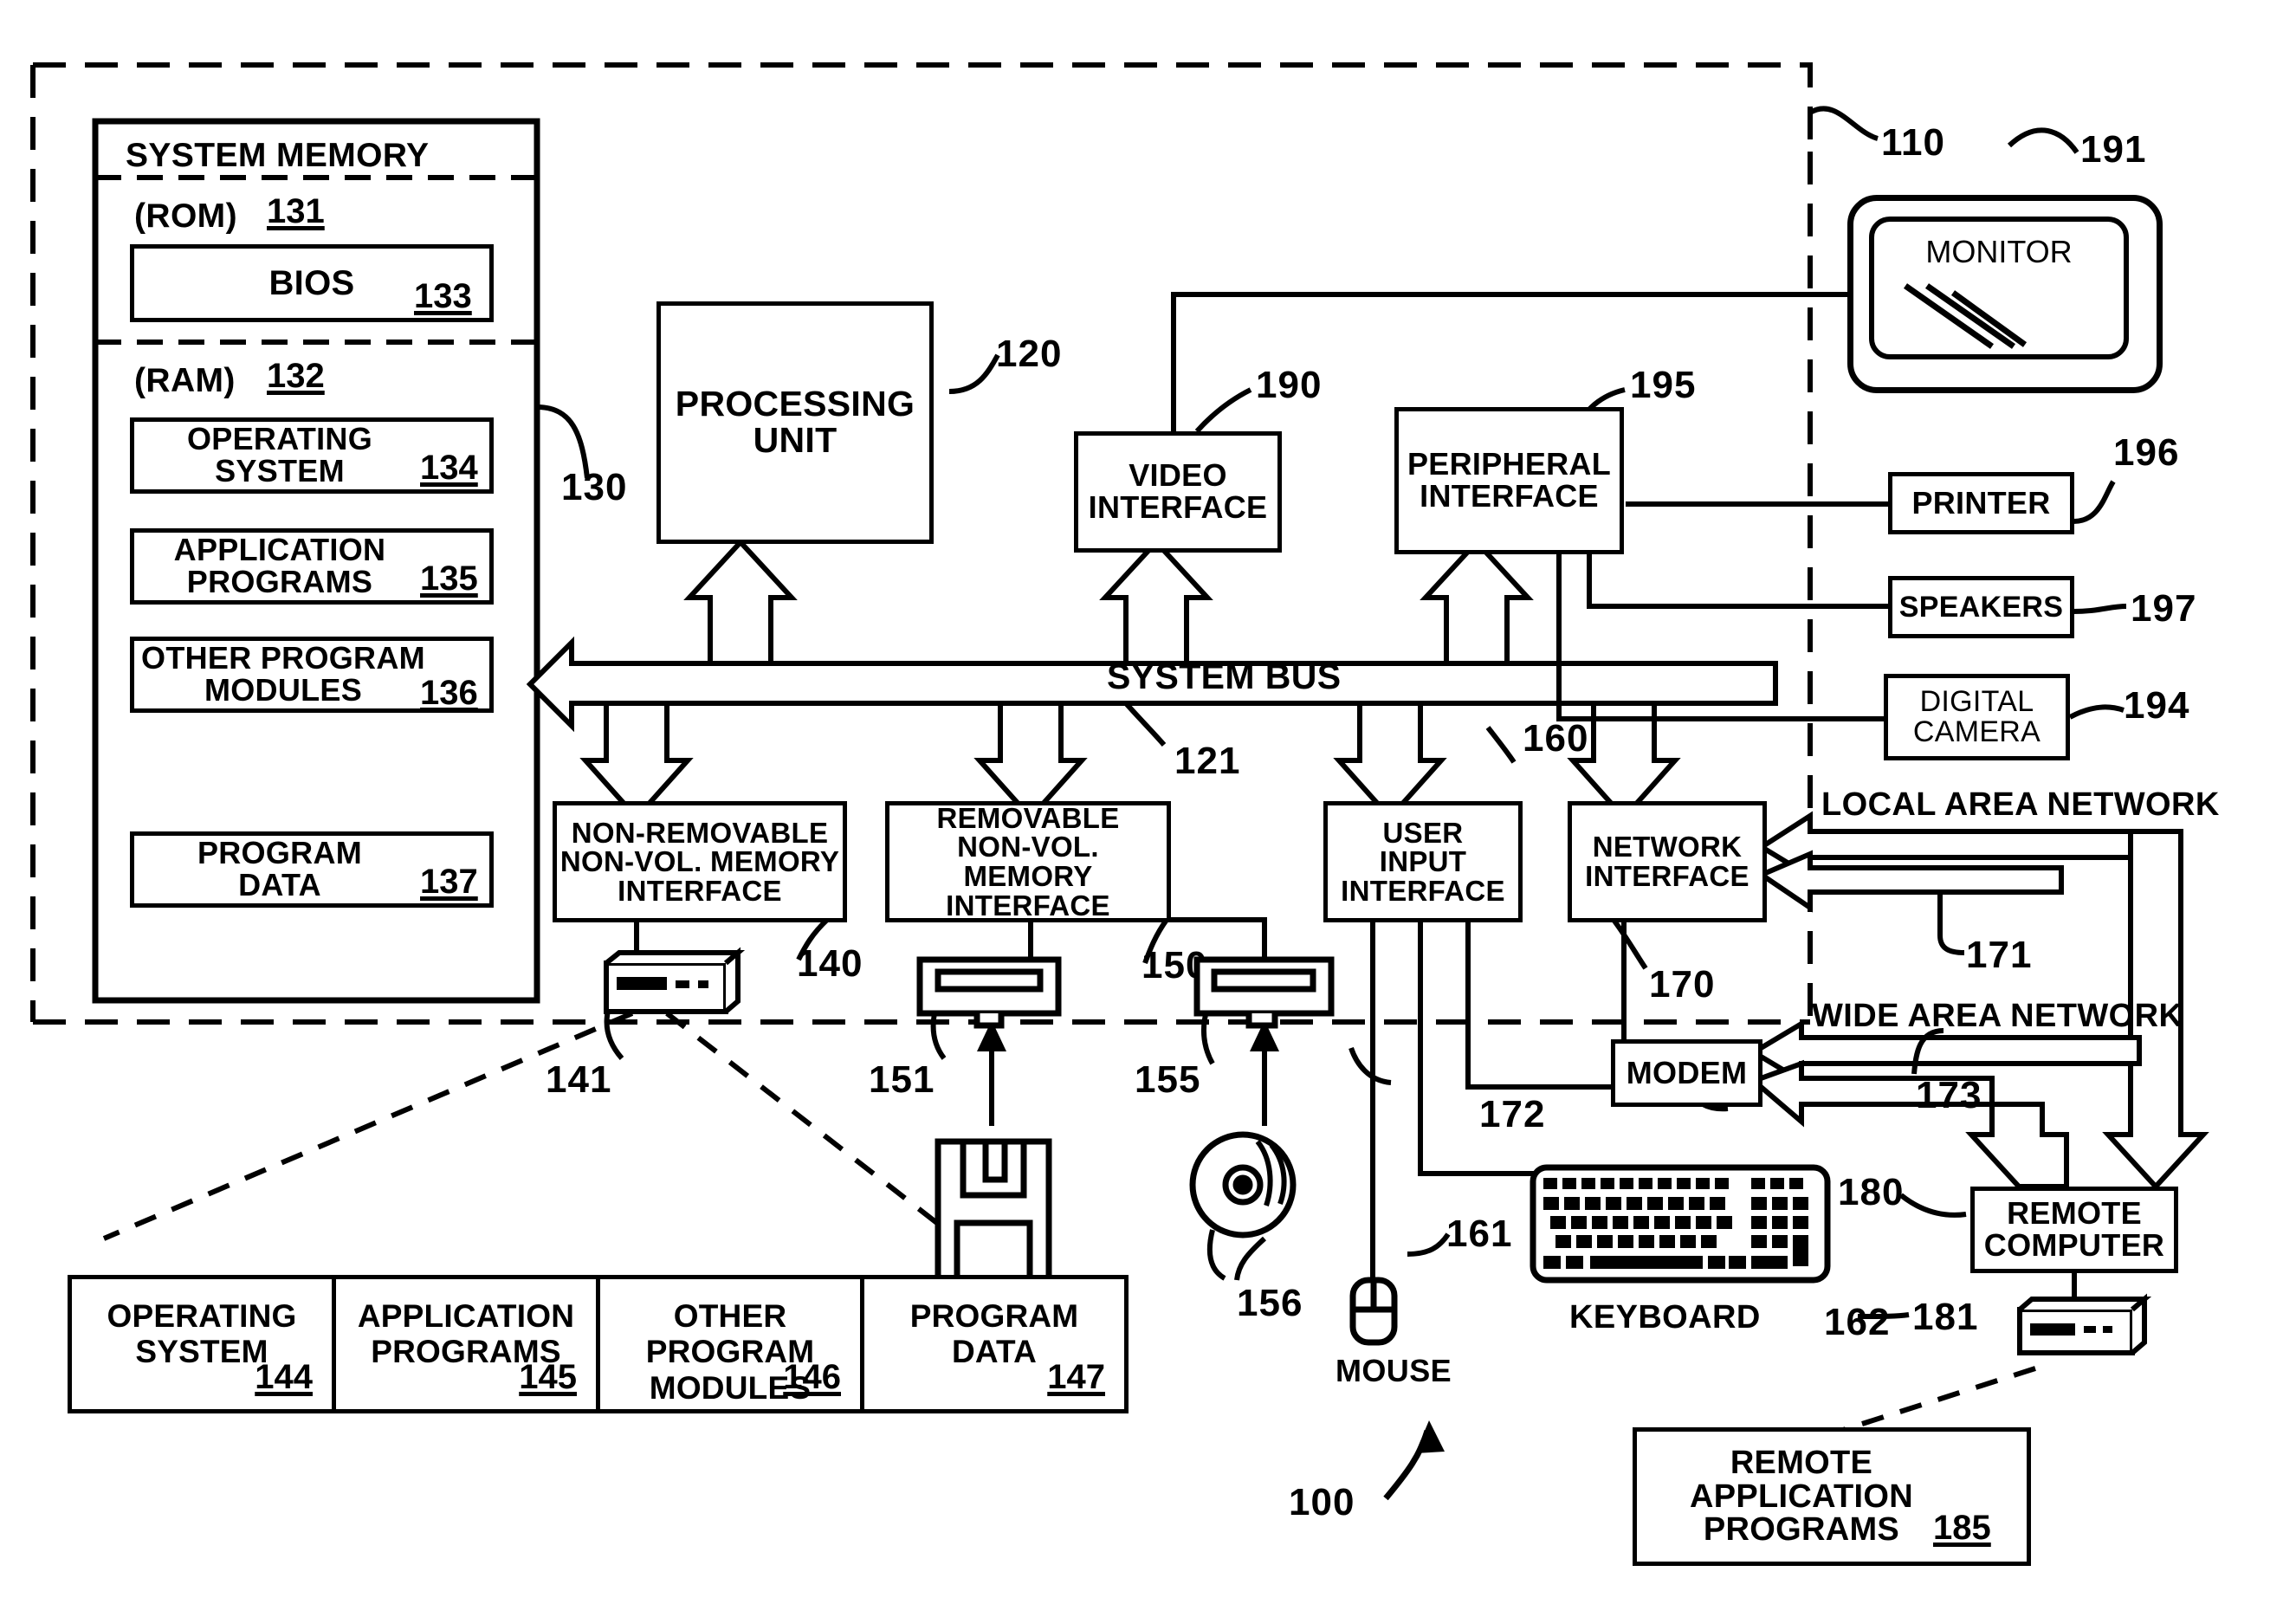 The image size is (2296, 1604). I want to click on table-cell-program-data-ref: 147, so click(1076, 1377).